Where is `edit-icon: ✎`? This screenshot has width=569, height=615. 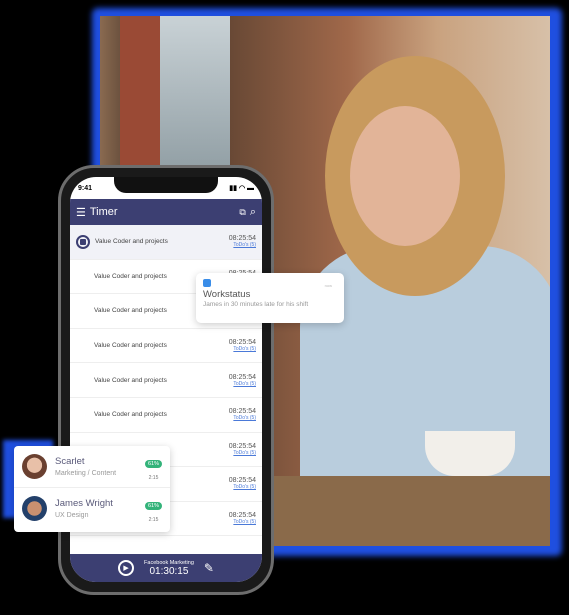
edit-icon: ✎ is located at coordinates (209, 568).